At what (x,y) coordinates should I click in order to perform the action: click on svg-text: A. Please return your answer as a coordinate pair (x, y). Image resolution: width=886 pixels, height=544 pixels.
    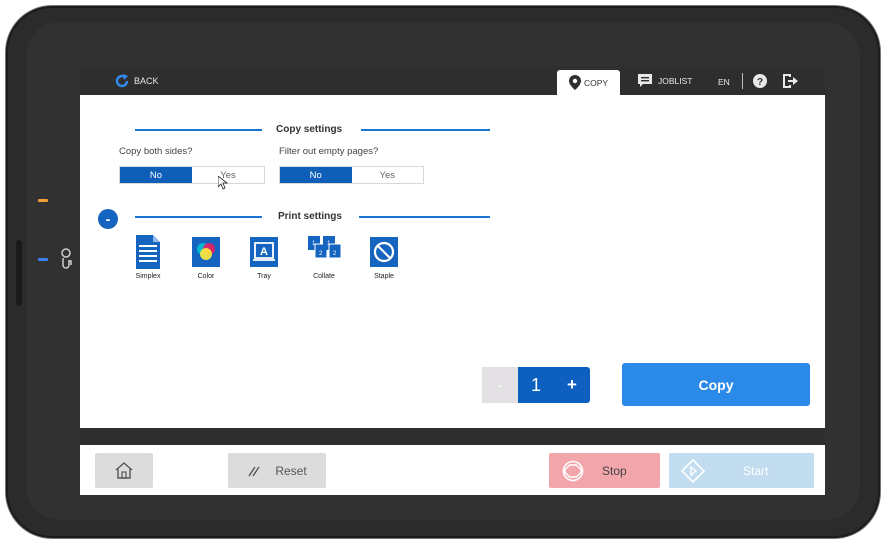
    Looking at the image, I should click on (264, 252).